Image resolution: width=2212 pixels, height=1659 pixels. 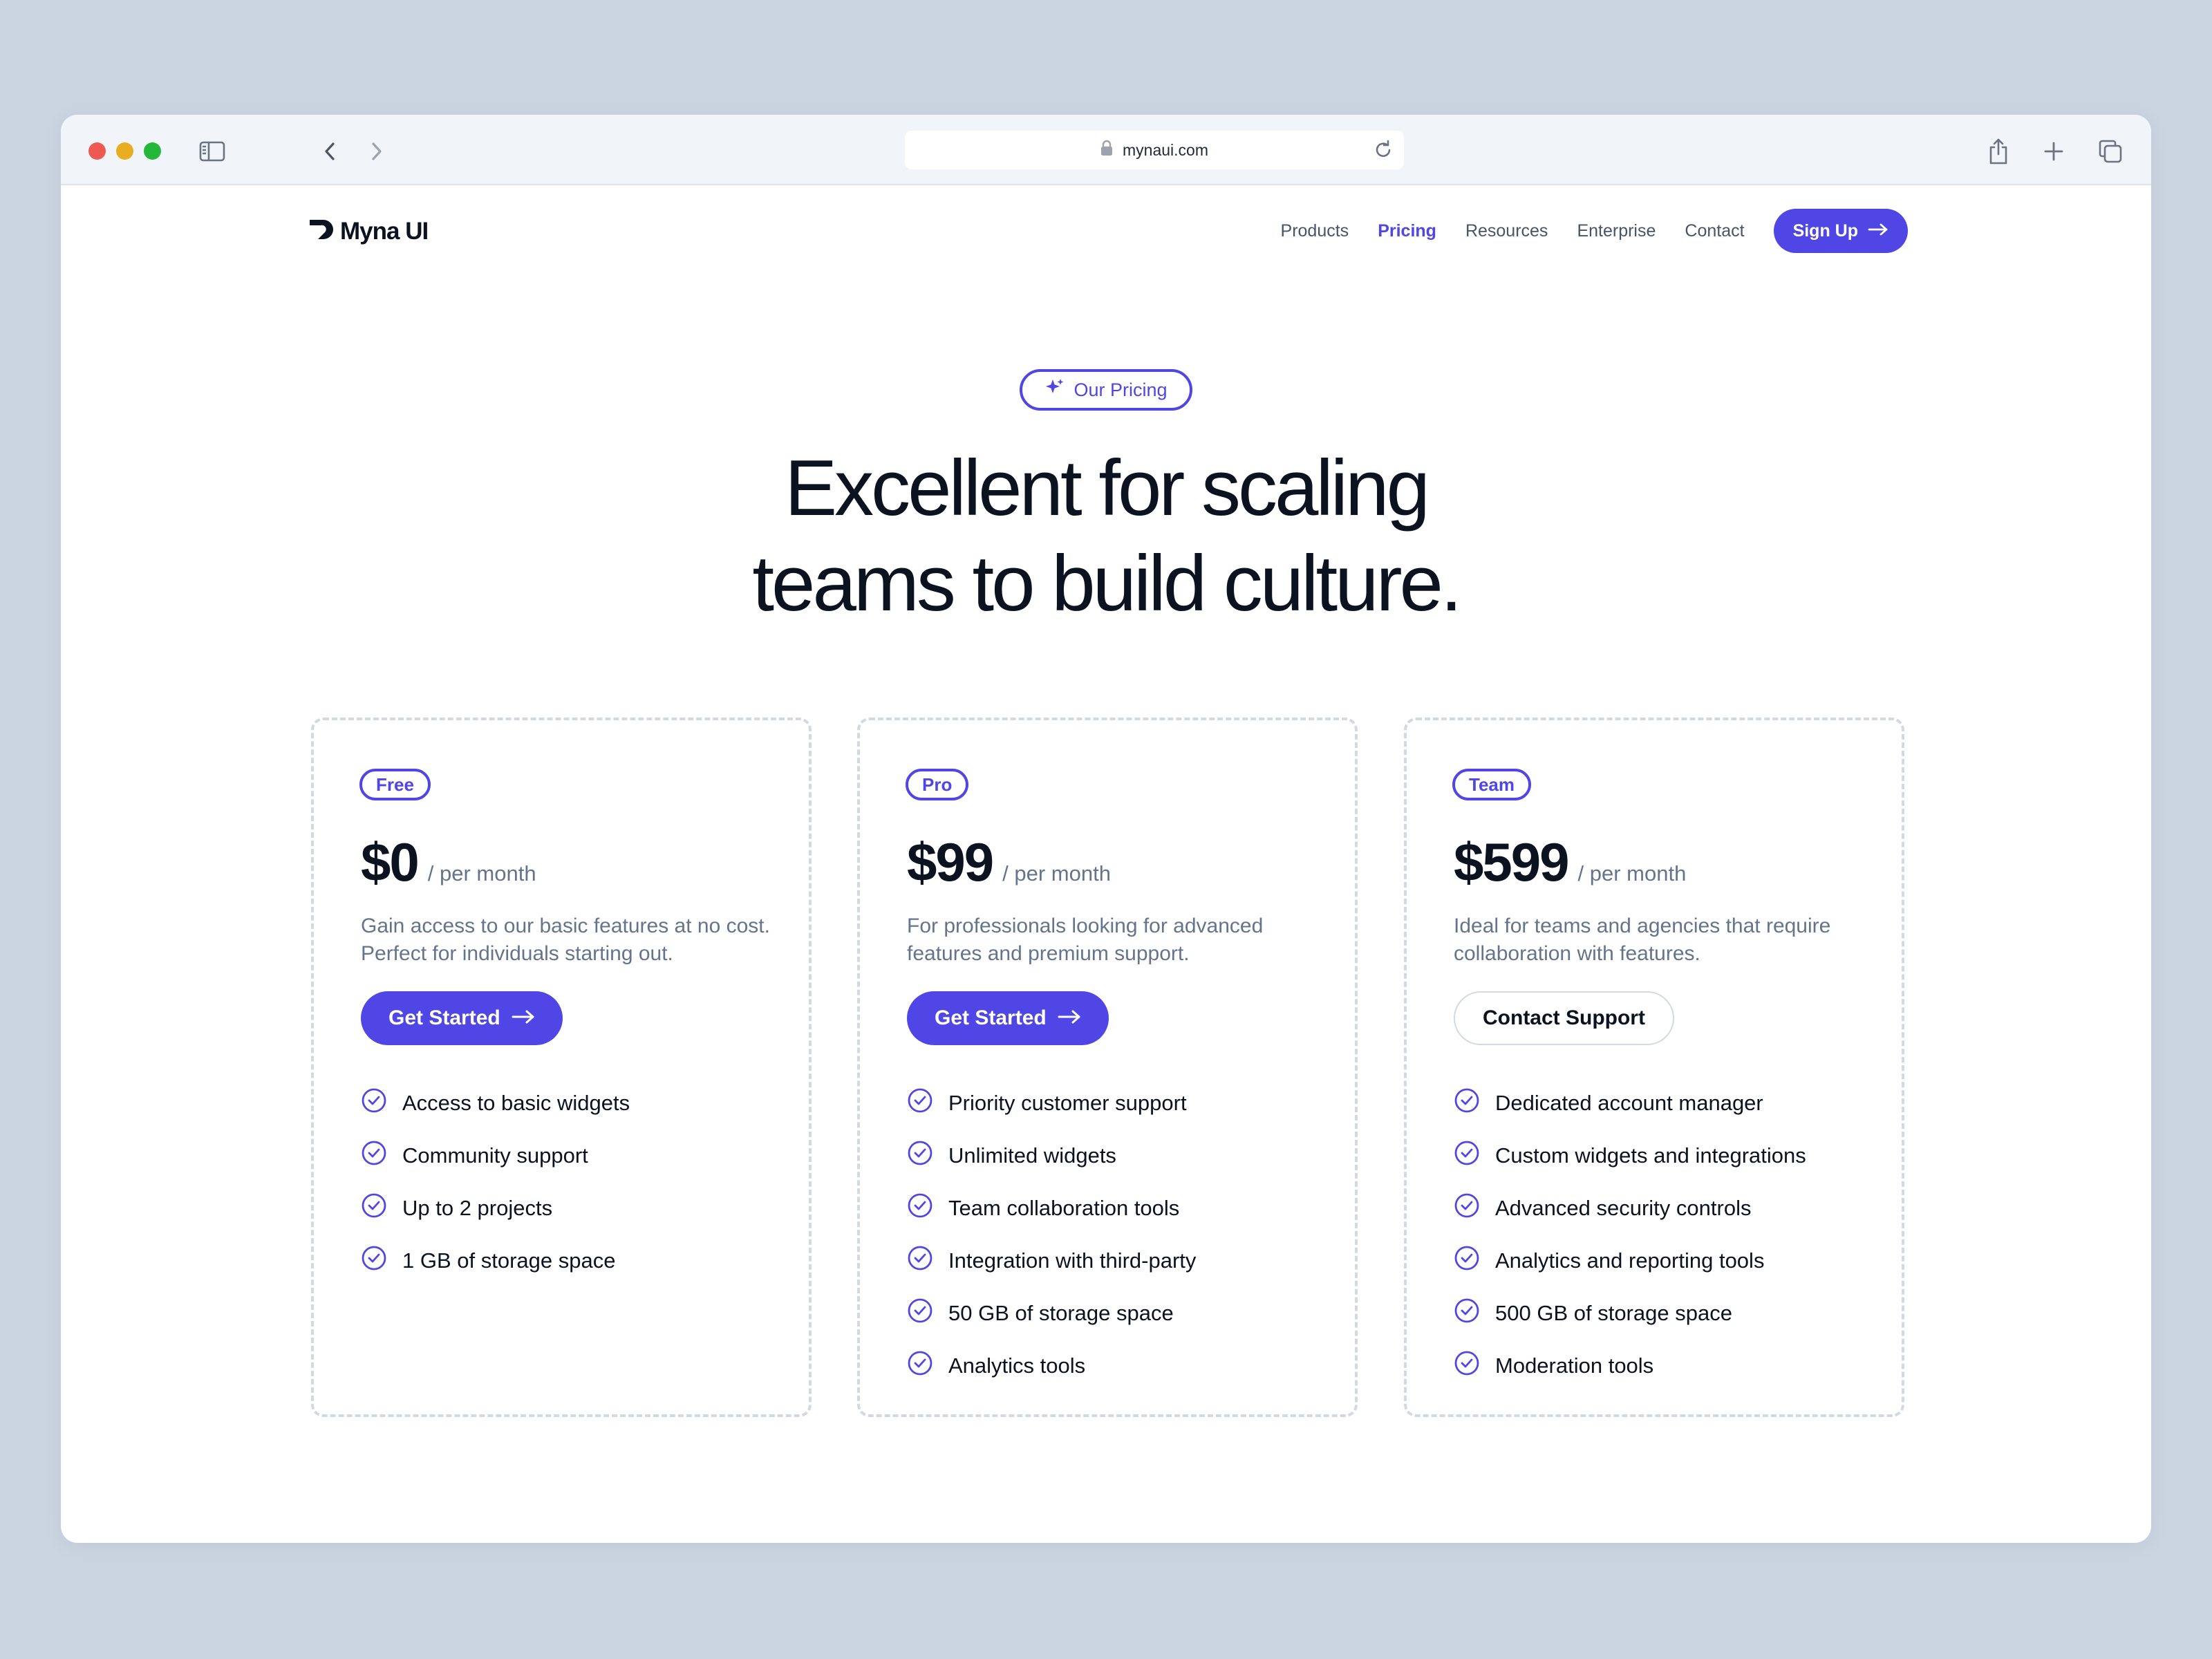 What do you see at coordinates (1651, 1155) in the screenshot?
I see `feature-text: Custom widgets and integrations` at bounding box center [1651, 1155].